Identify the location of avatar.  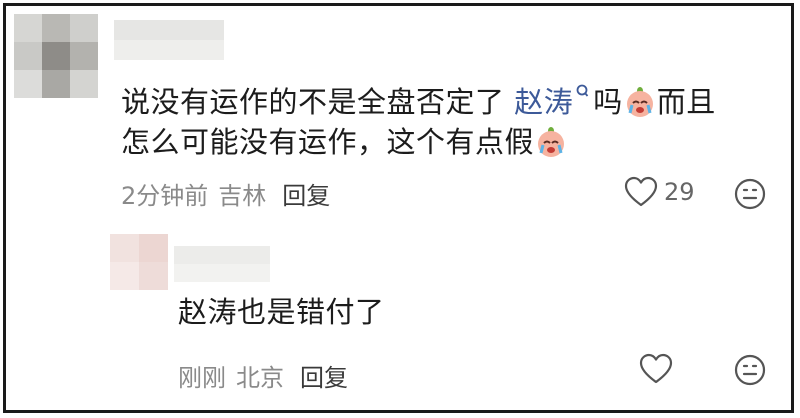
(56, 56).